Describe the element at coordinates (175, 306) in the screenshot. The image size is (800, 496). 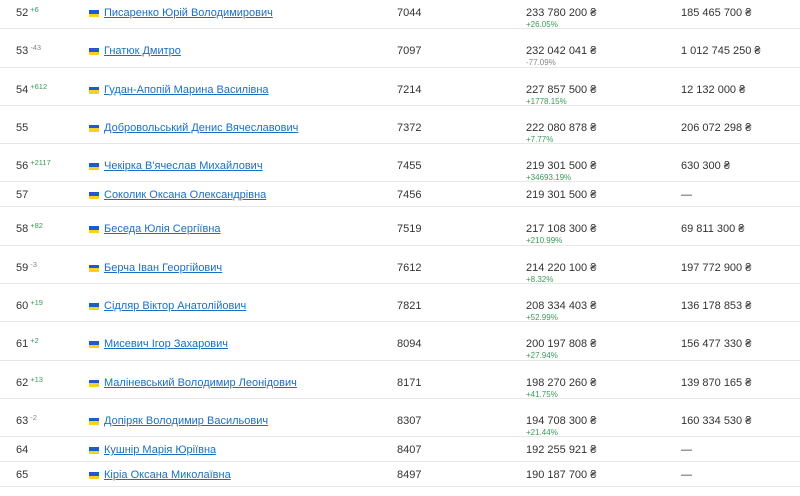
I see `person-name-link: Сідляр Віктор Анатолійович` at that location.